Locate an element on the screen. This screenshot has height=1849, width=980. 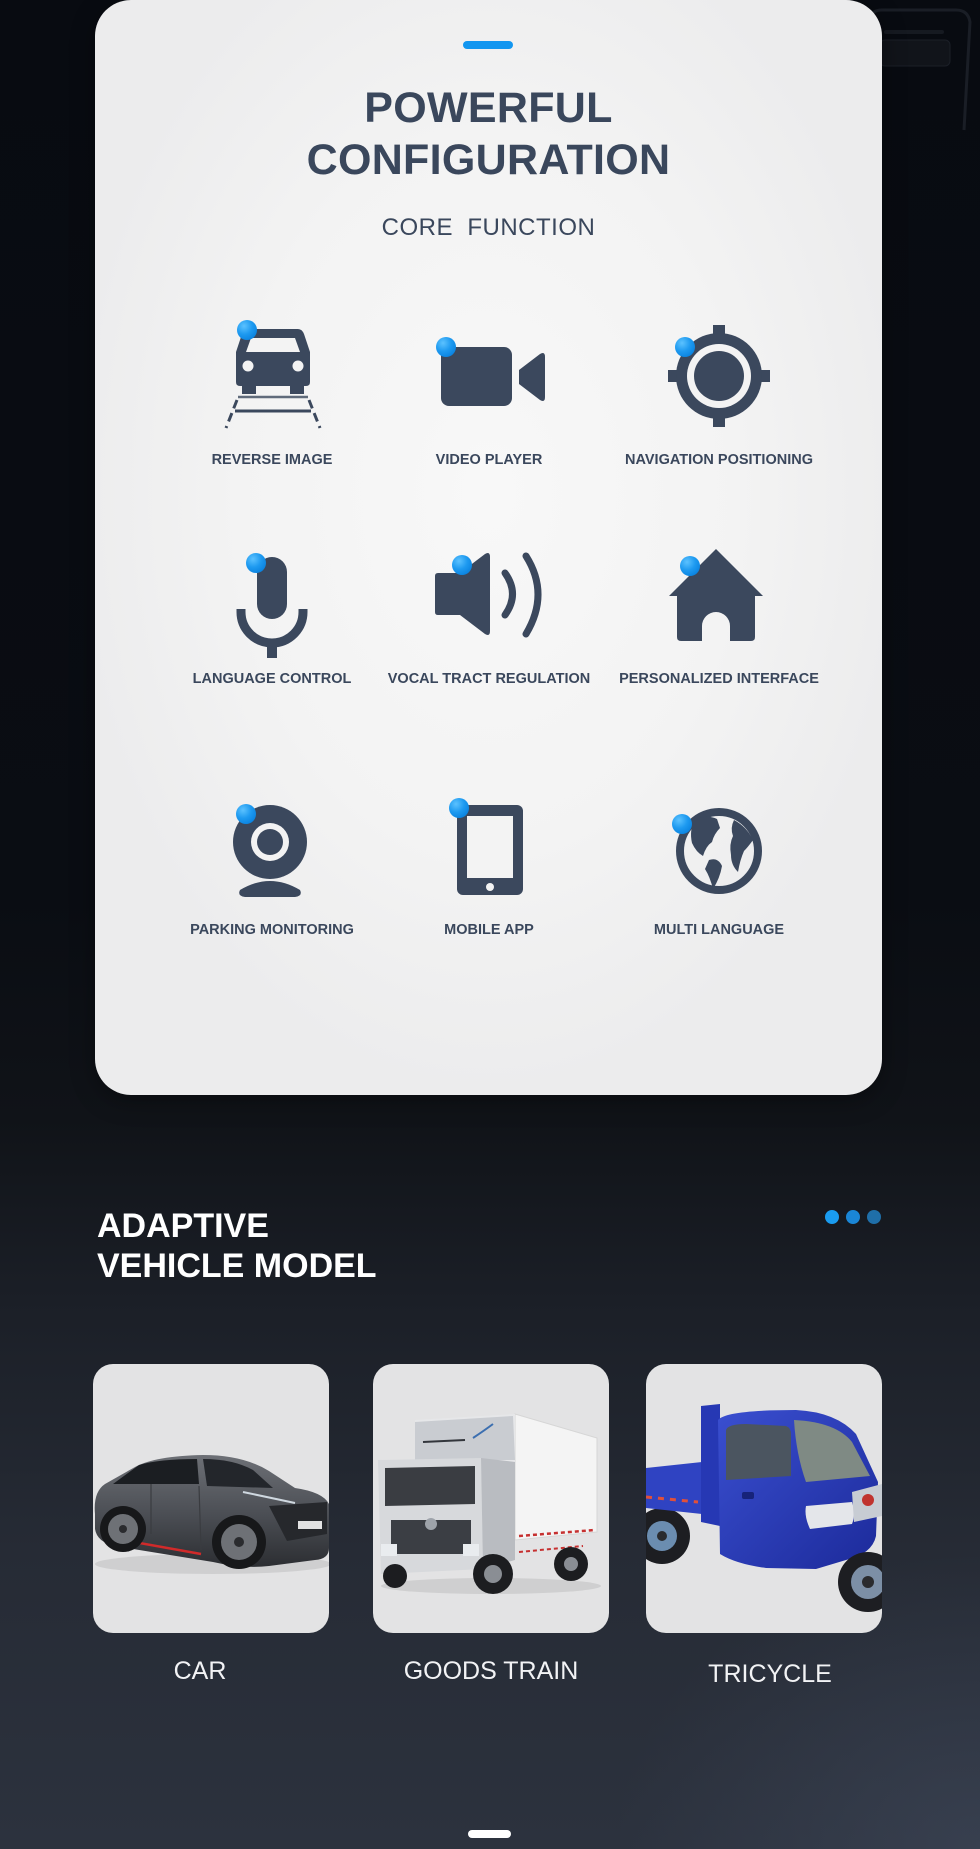
blue-cargo-tricycle-image is located at coordinates (764, 1508).